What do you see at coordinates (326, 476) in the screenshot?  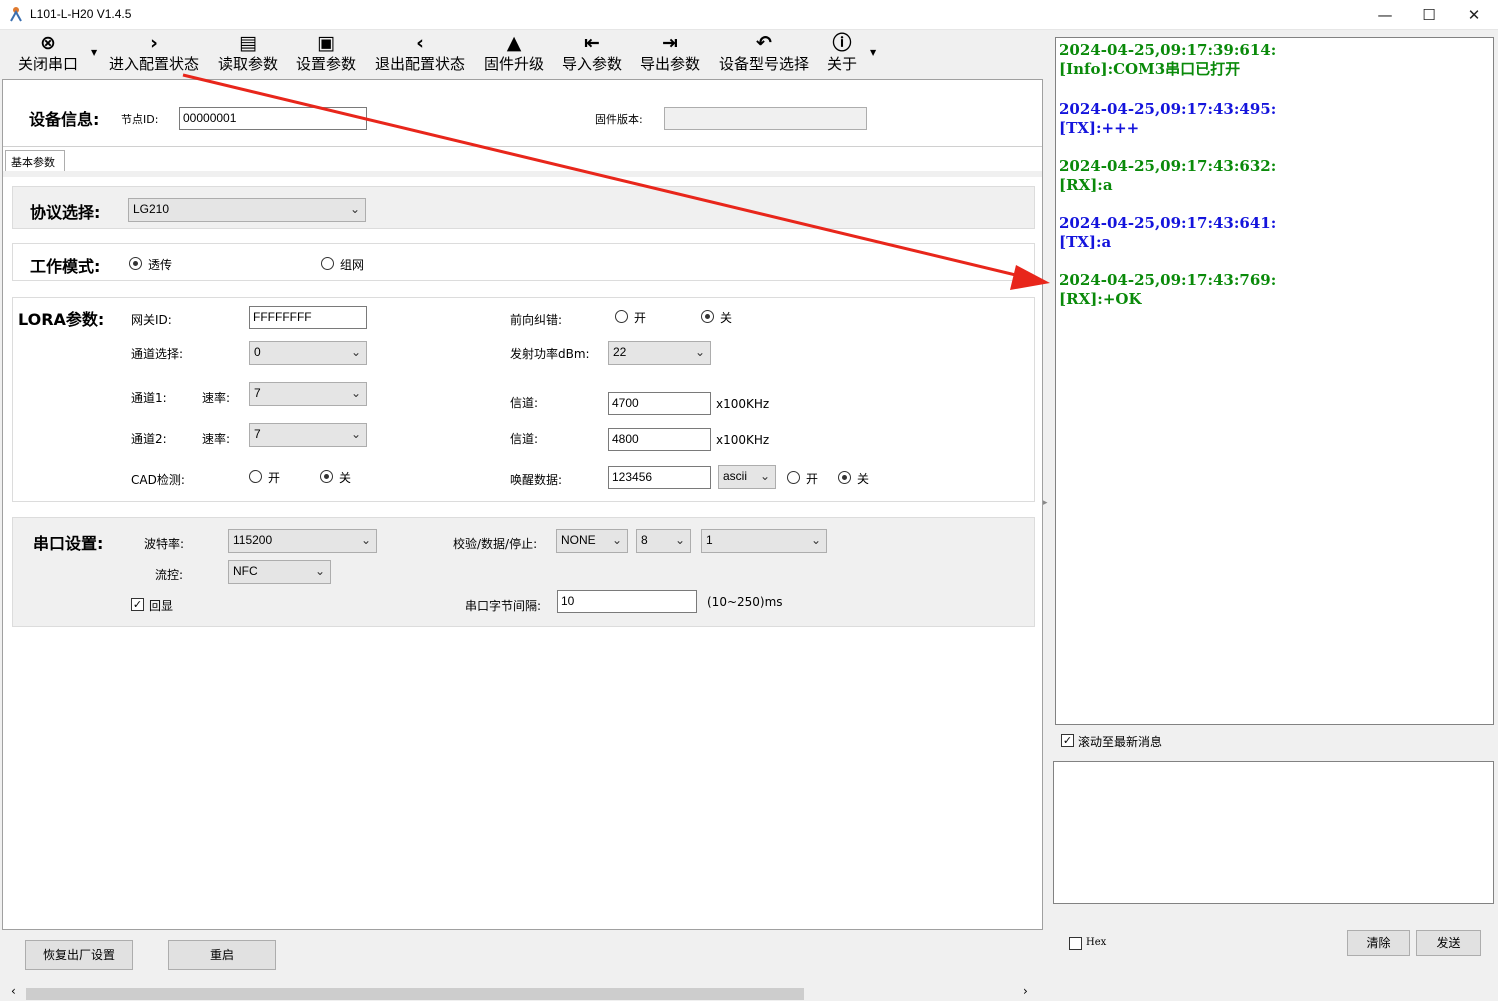 I see `cad-off-radio` at bounding box center [326, 476].